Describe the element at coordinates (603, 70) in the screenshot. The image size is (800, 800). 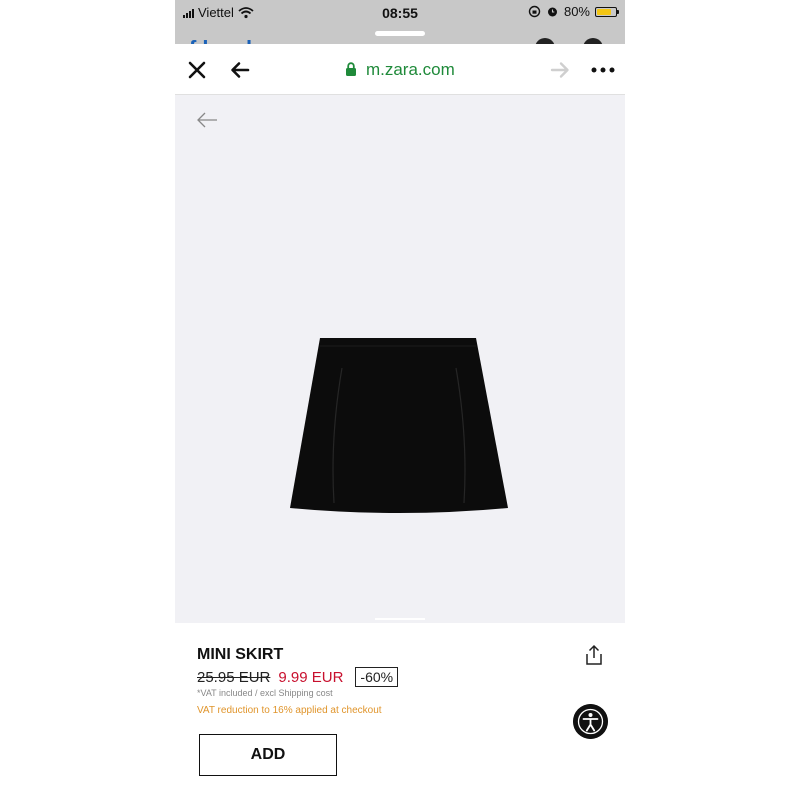
I see `more-icon` at that location.